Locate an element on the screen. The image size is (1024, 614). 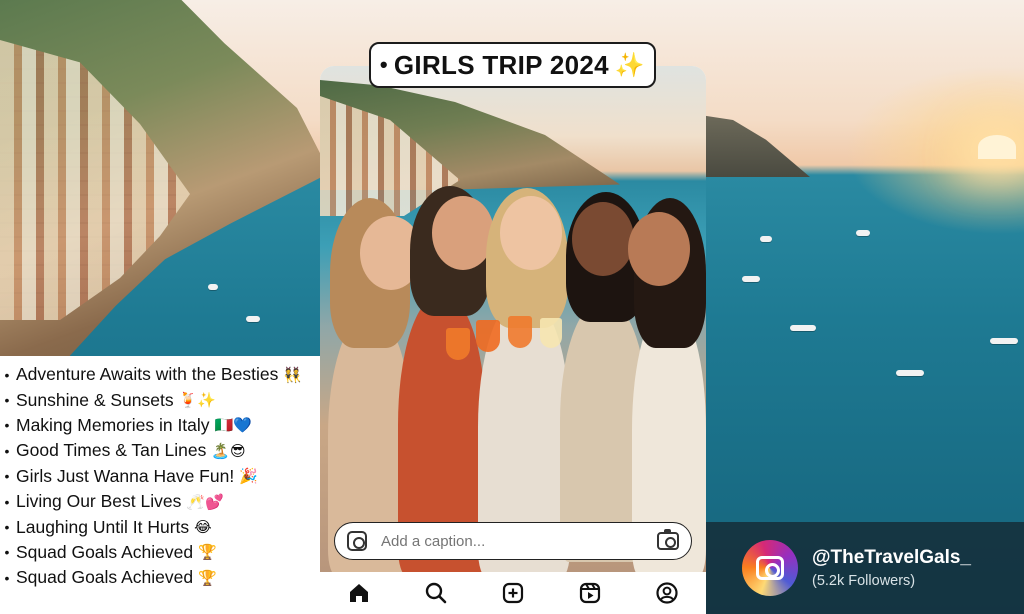
list-item: • Girls Just Wanna Have Fun! 🎉 is located at coordinates (161, 476).